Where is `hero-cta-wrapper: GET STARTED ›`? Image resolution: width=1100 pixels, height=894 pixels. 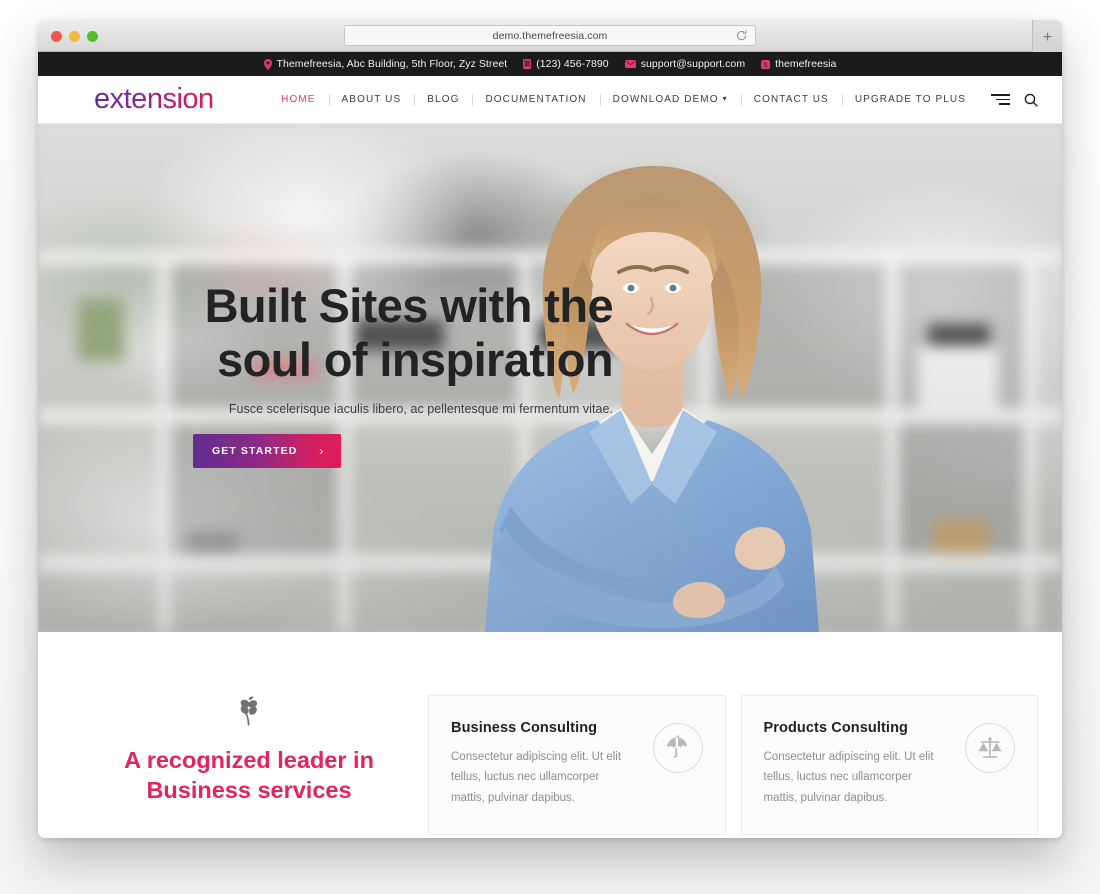
hero-cta-wrapper: GET STARTED › is located at coordinates (403, 451).